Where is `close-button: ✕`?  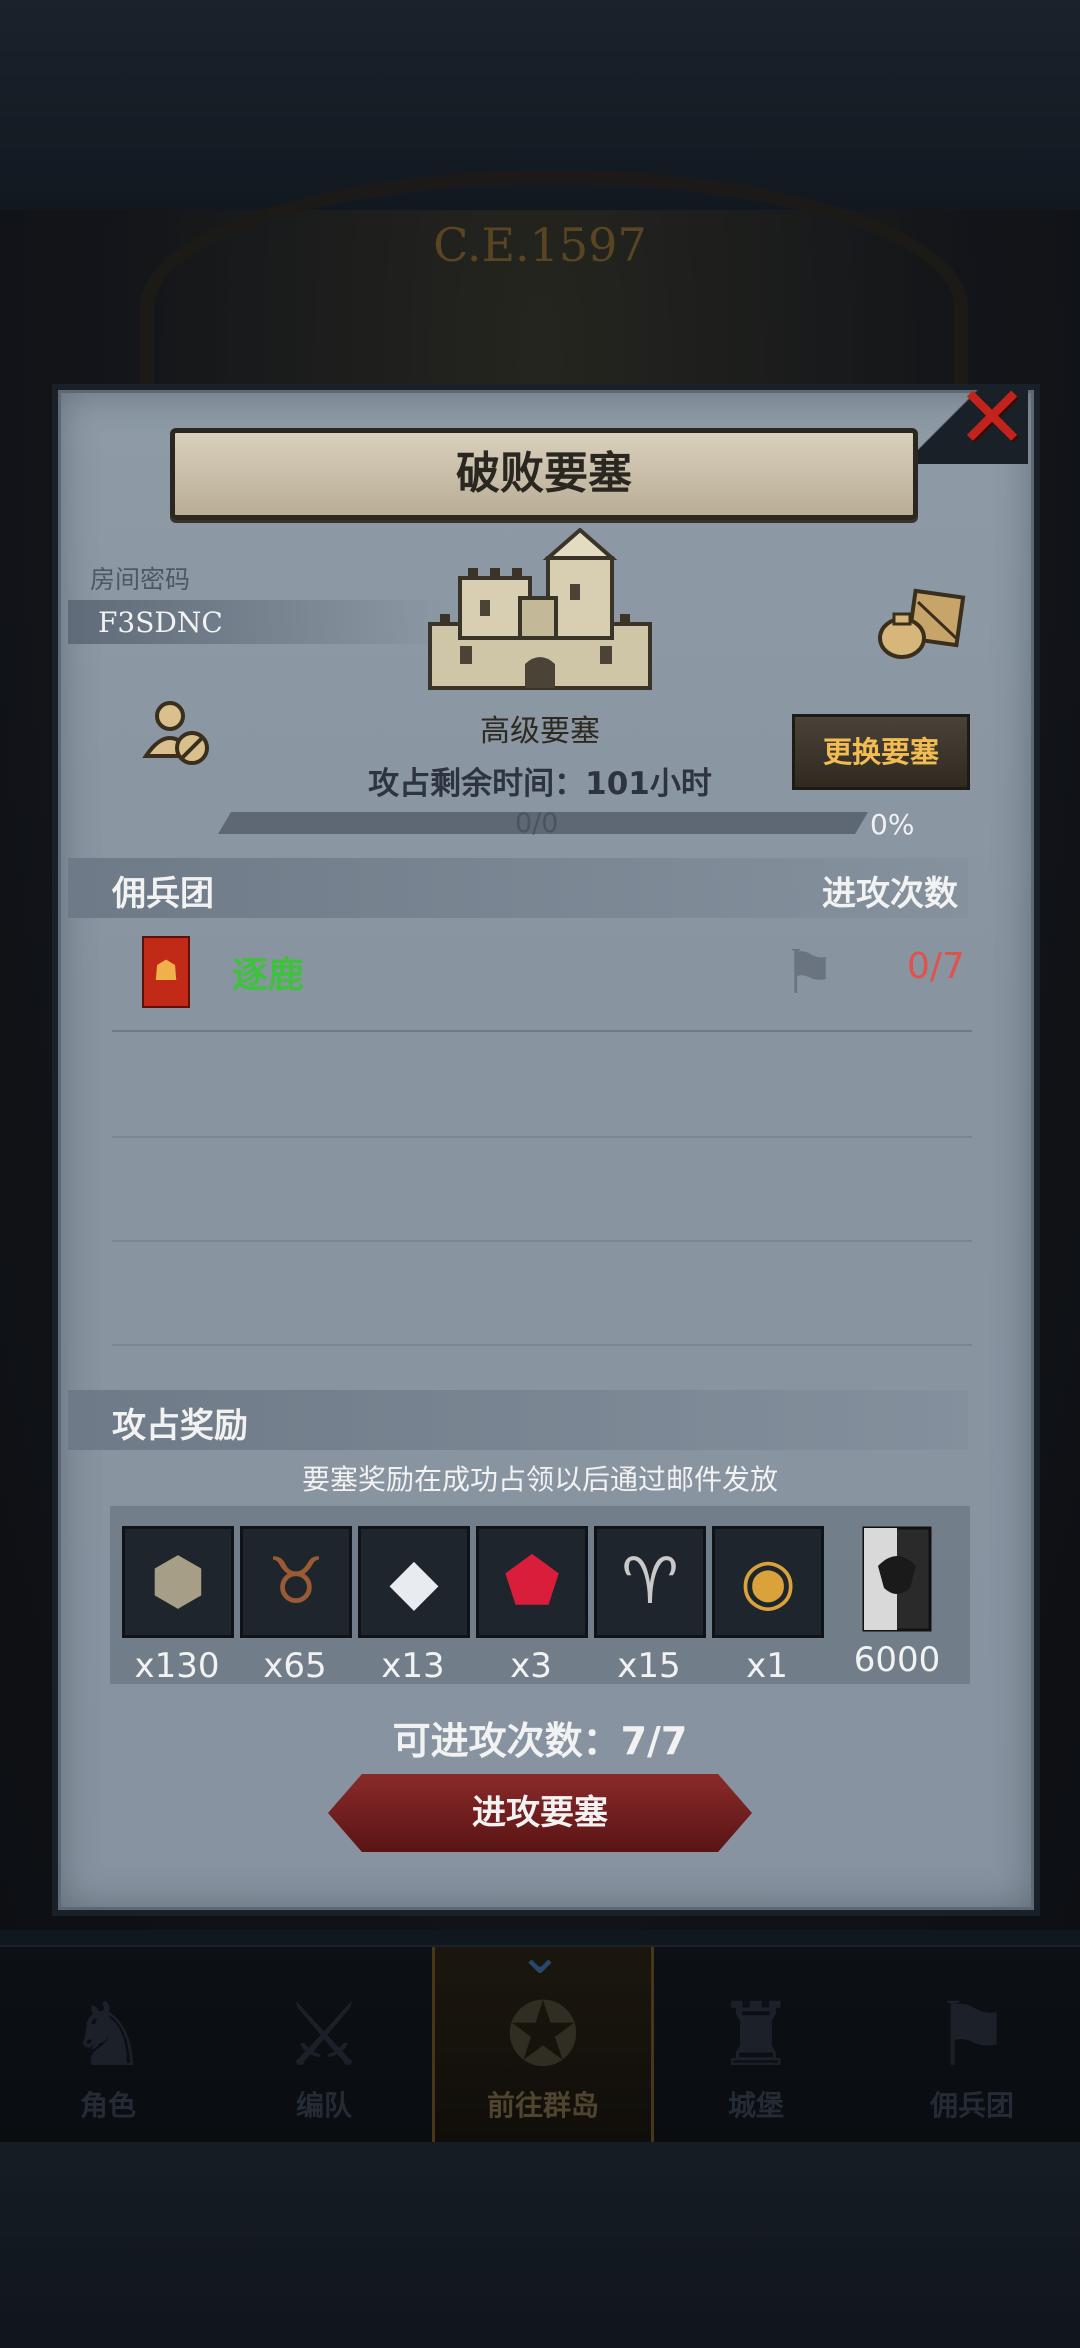 close-button: ✕ is located at coordinates (992, 418).